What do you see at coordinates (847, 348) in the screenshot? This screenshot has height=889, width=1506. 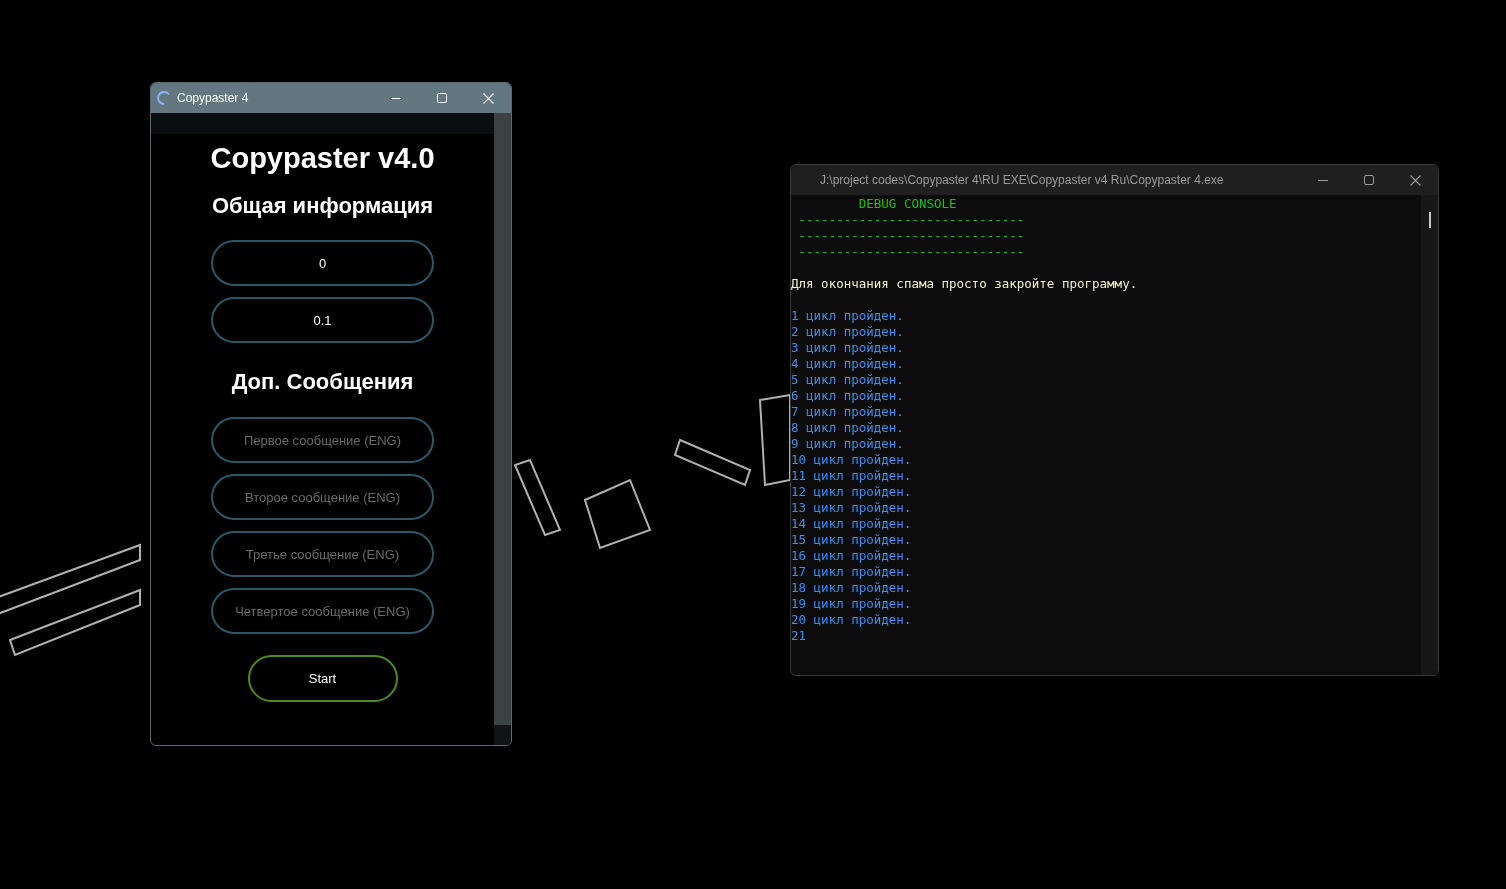 I see `console-line: 3 цикл пройден.` at bounding box center [847, 348].